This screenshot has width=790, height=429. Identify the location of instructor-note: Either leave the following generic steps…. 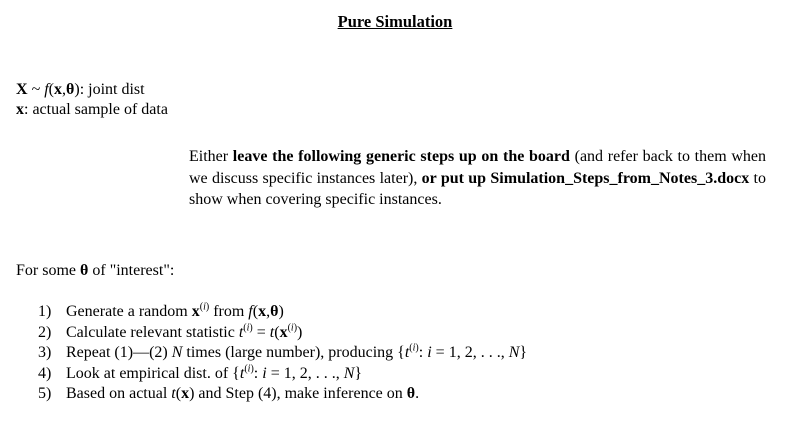
(478, 178).